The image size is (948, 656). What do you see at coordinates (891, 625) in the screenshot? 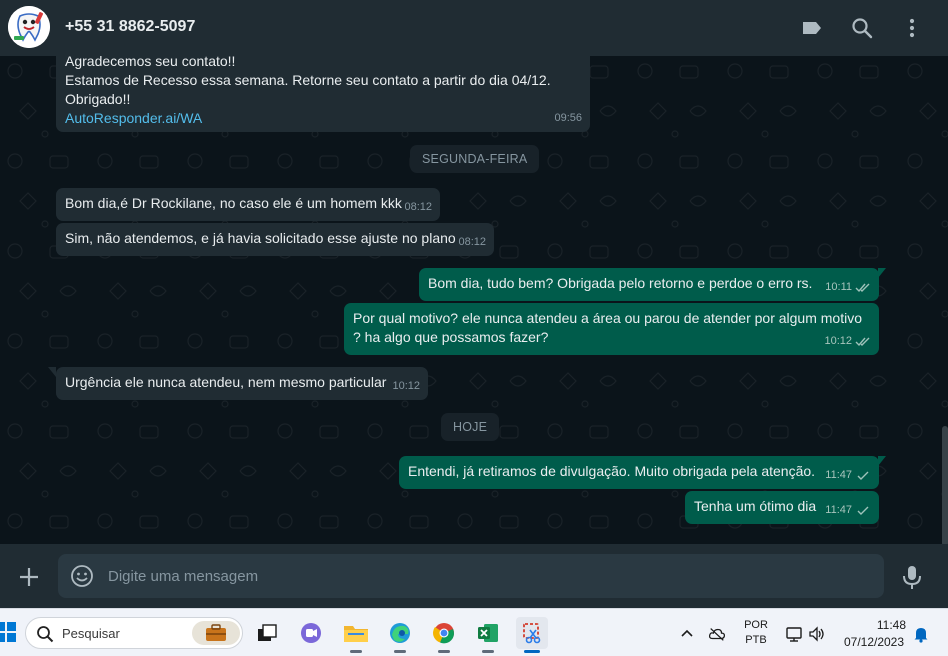
I see `clock-time: 11:48` at bounding box center [891, 625].